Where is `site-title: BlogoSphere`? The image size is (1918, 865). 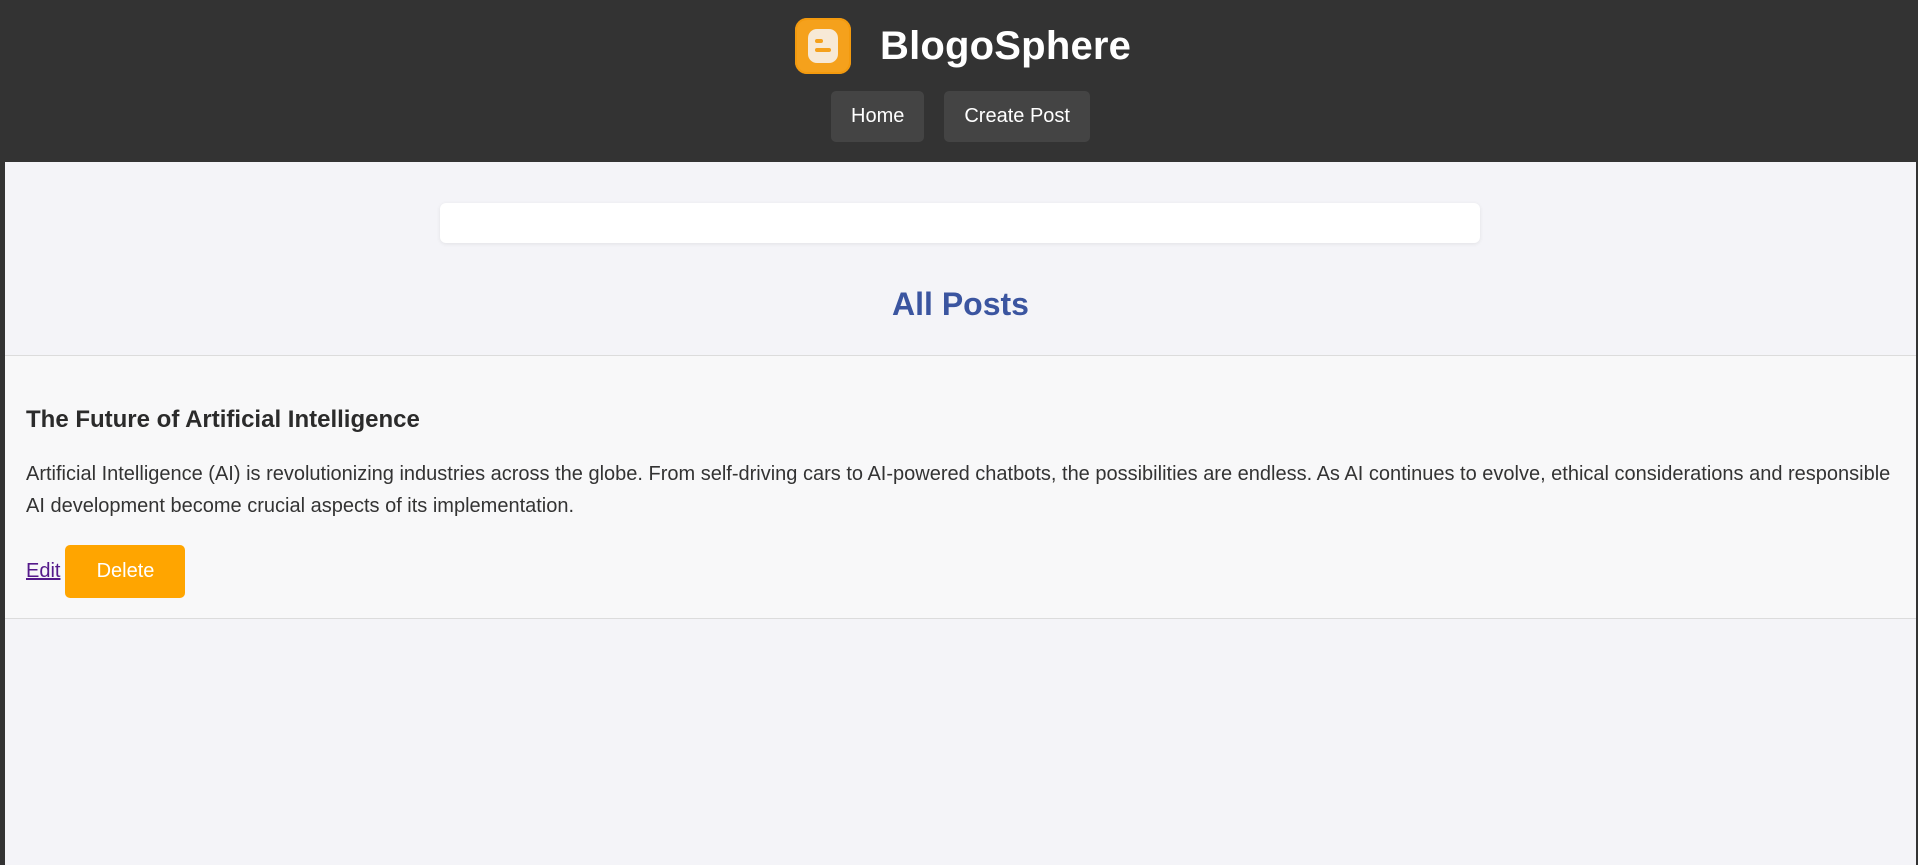
site-title: BlogoSphere is located at coordinates (1006, 45).